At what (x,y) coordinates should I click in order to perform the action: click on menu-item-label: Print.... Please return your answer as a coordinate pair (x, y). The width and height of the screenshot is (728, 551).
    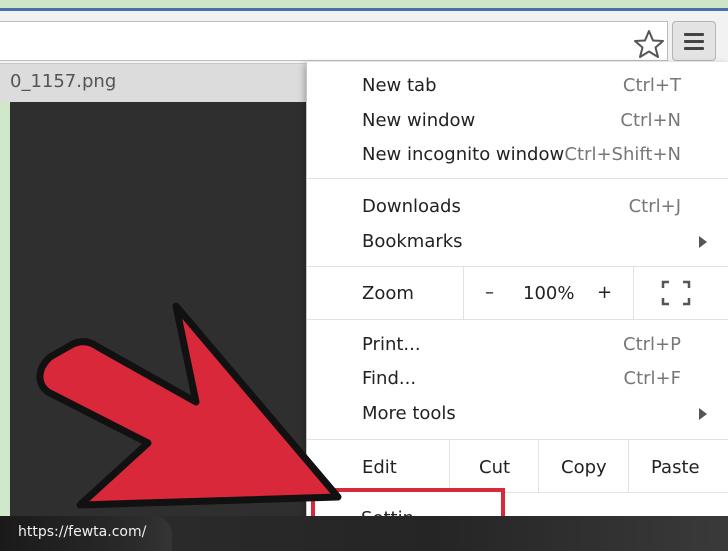
    Looking at the image, I should click on (391, 344).